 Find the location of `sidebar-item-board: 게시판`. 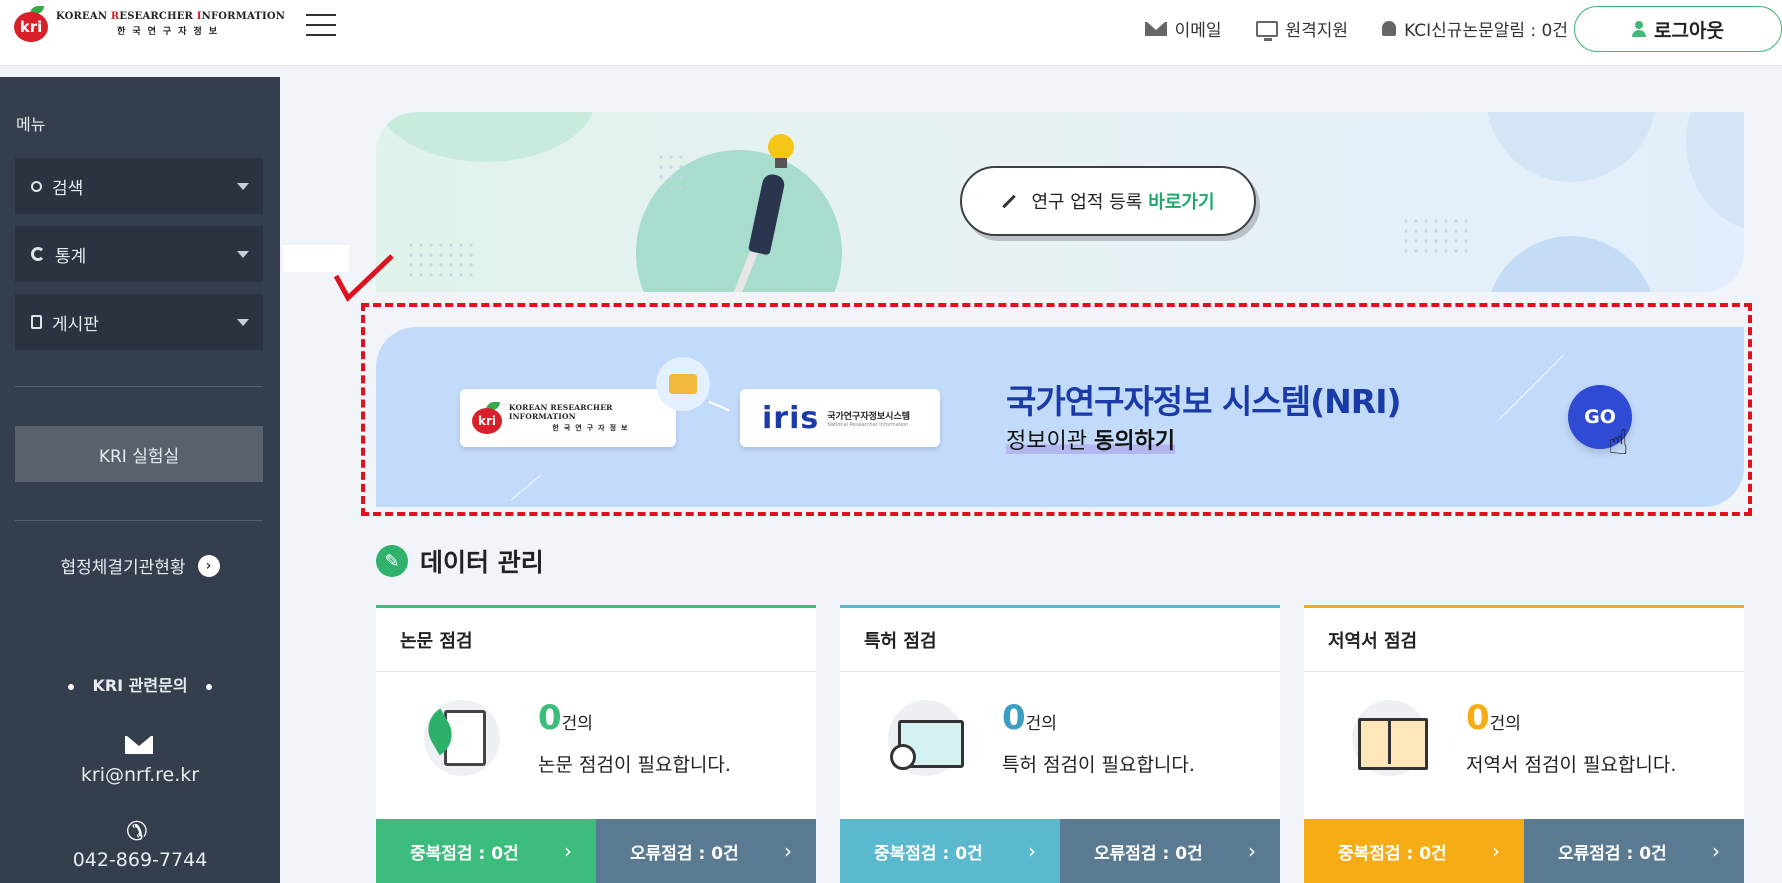

sidebar-item-board: 게시판 is located at coordinates (139, 322).